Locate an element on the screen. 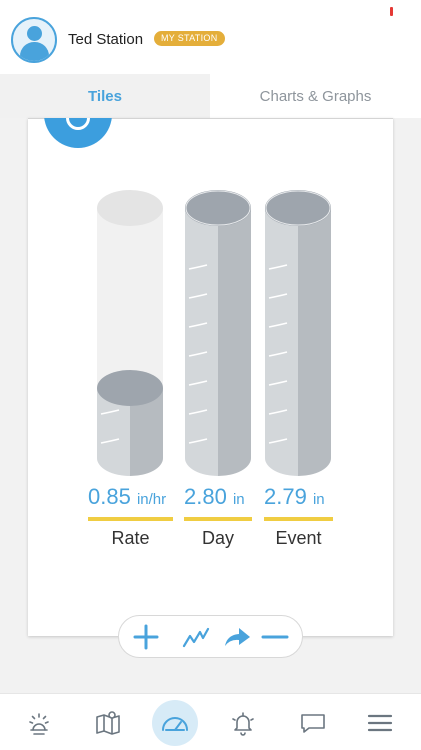  rate-gauge-surface is located at coordinates (130, 388).